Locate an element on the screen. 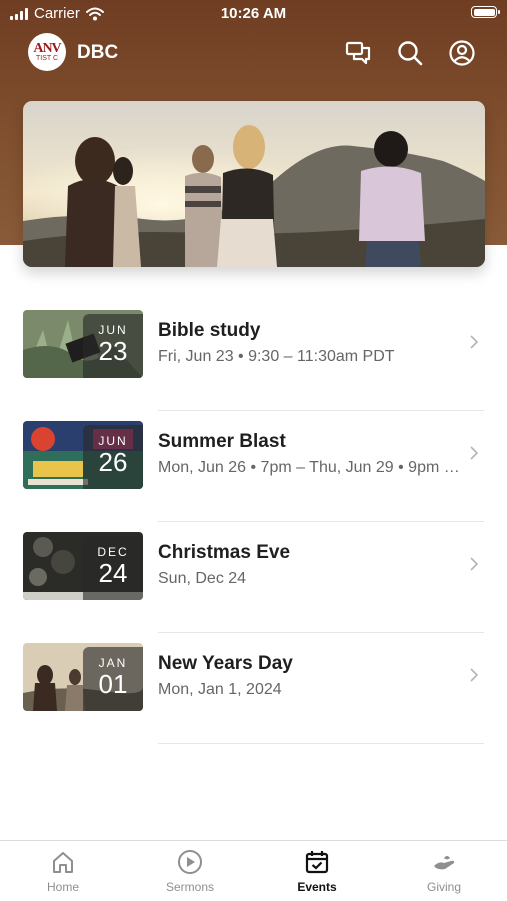  tab-bar: Home Sermons Events Giving is located at coordinates (253, 870).